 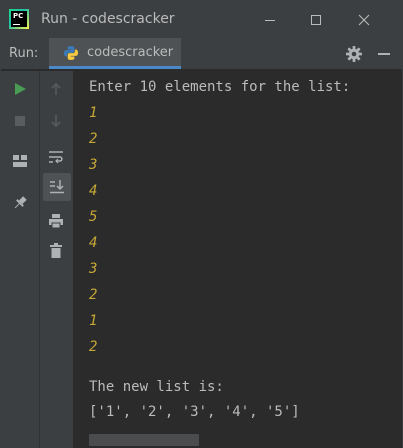 I want to click on scroll-to-end-icon, so click(x=57, y=187).